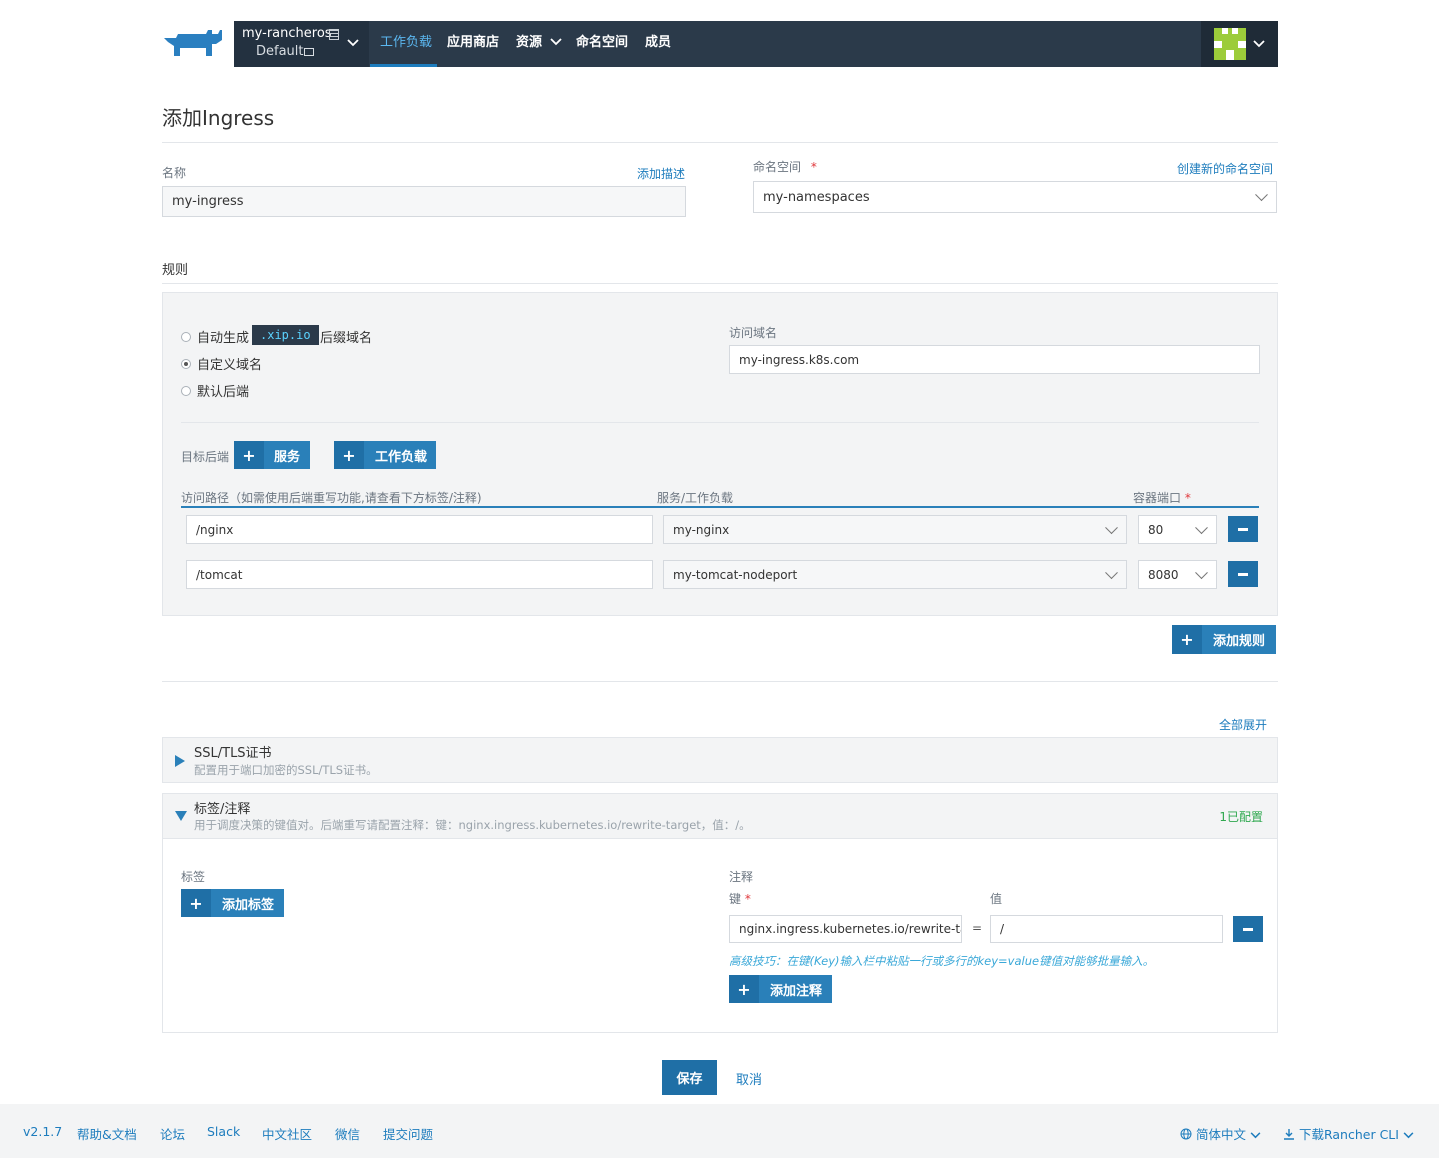  I want to click on version-link: v2.1.7, so click(42, 1131).